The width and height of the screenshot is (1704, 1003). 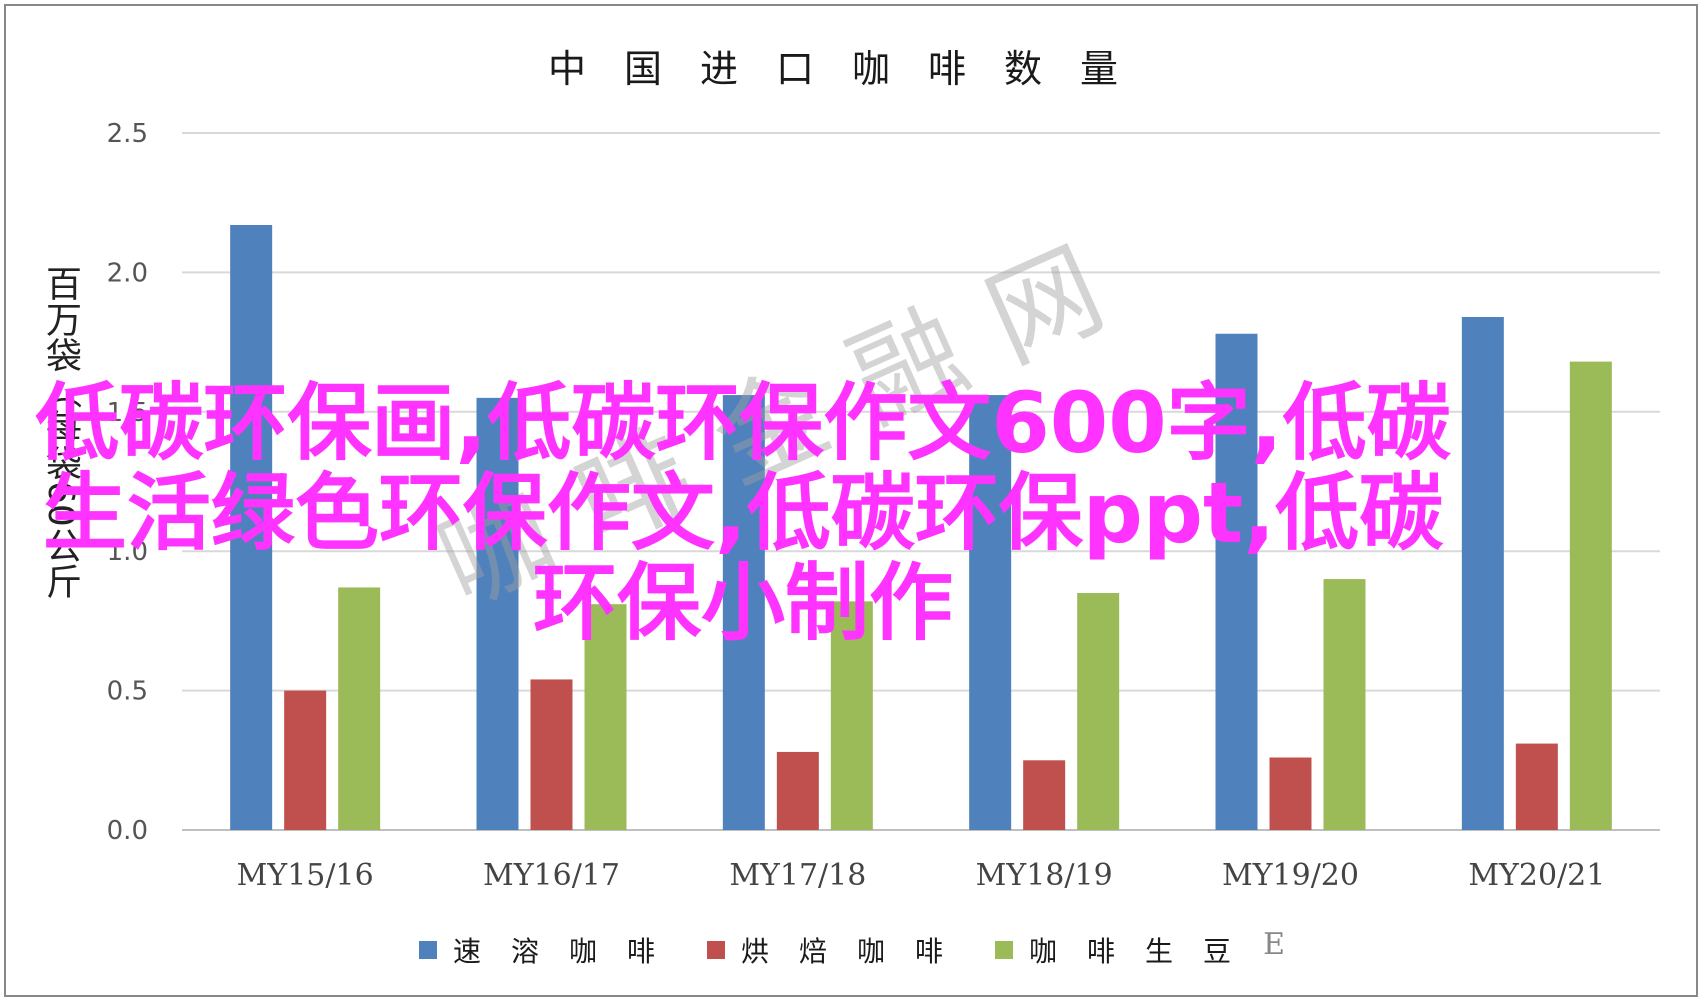 What do you see at coordinates (428, 950) in the screenshot?
I see `legend-swatch-instant` at bounding box center [428, 950].